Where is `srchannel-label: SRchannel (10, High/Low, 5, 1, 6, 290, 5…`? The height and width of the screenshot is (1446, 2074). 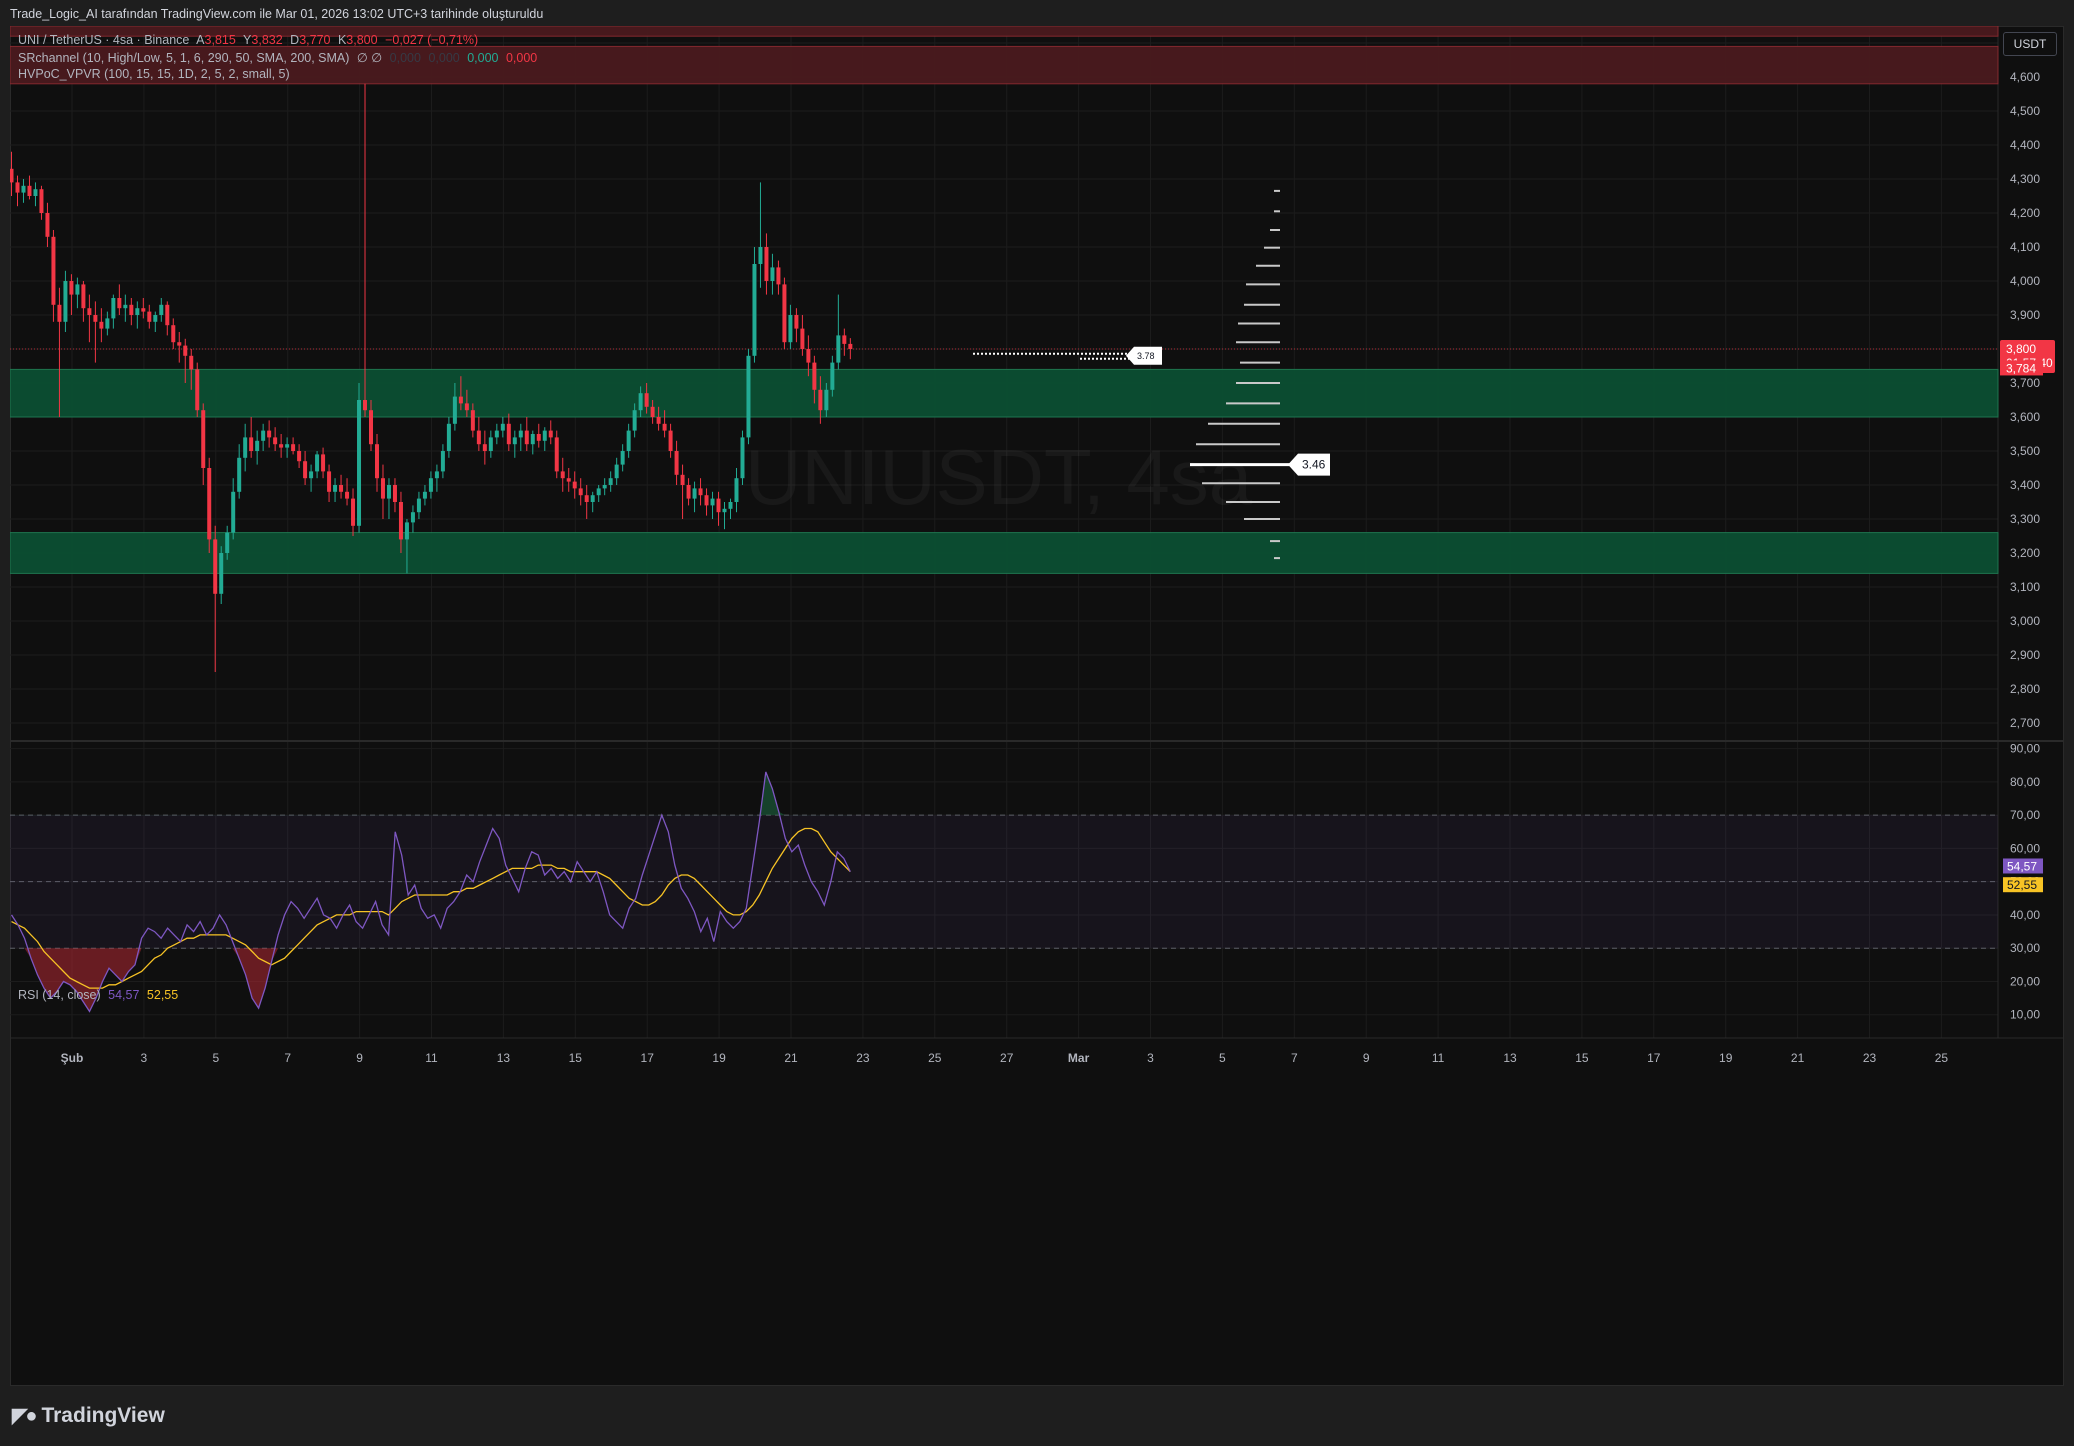
srchannel-label: SRchannel (10, High/Low, 5, 1, 6, 290, 5… is located at coordinates (183, 58).